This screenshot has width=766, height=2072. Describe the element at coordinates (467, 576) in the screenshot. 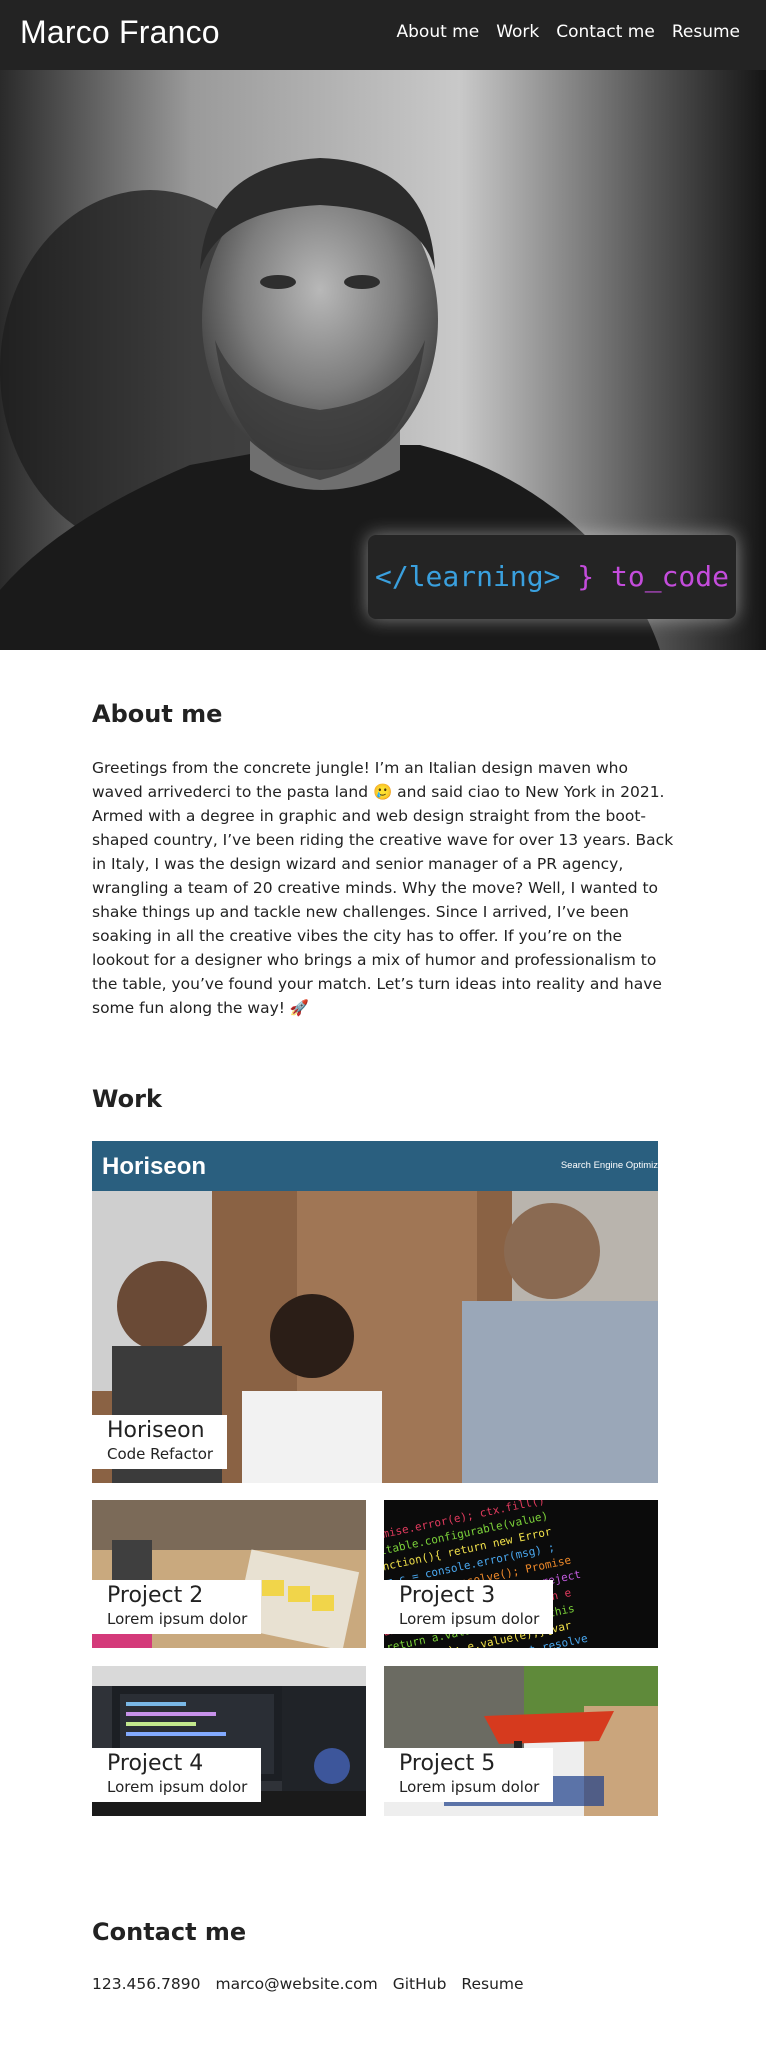

I see `badge-open-text: </learning>` at that location.